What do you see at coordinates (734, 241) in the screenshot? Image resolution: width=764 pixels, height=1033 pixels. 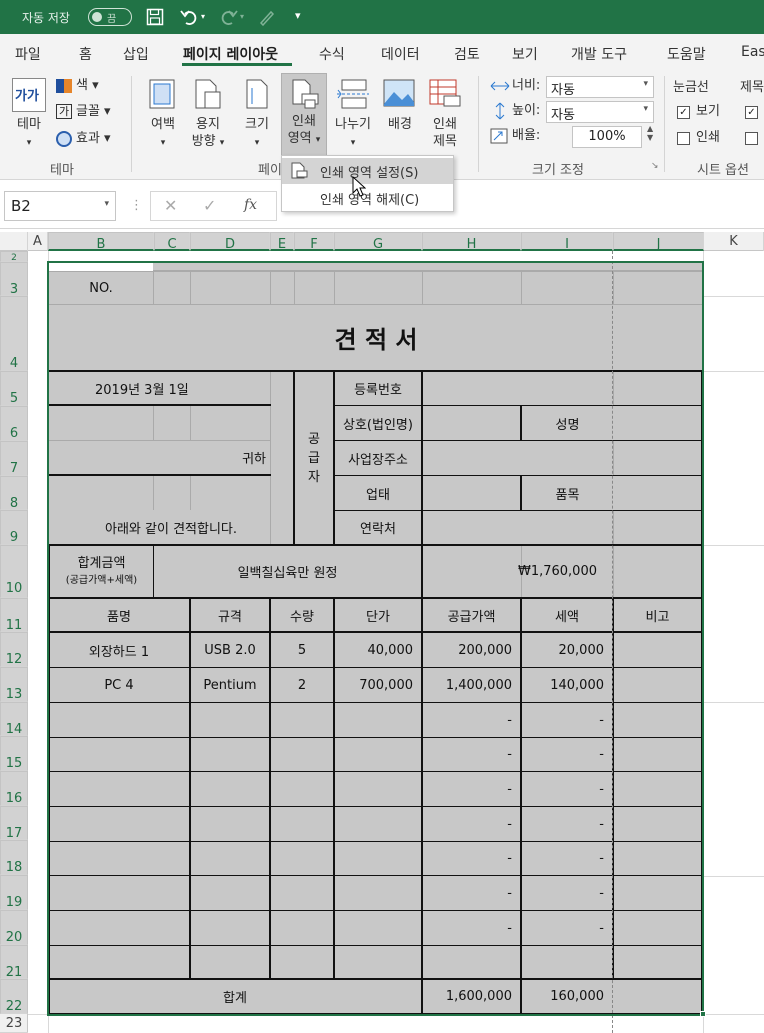 I see `column-header-k: K` at bounding box center [734, 241].